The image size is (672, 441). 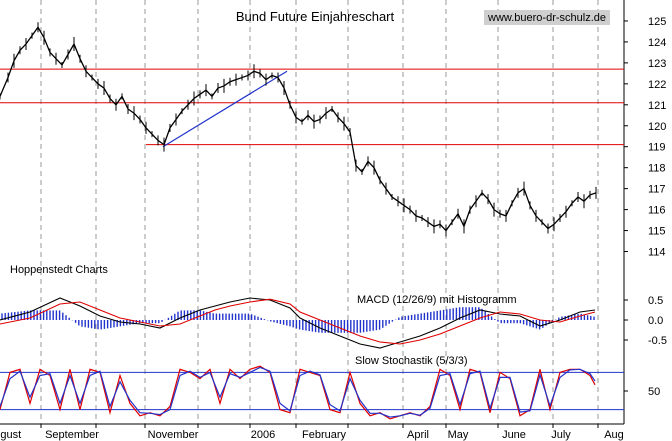 I want to click on time-tick-label: Aug, so click(x=614, y=435).